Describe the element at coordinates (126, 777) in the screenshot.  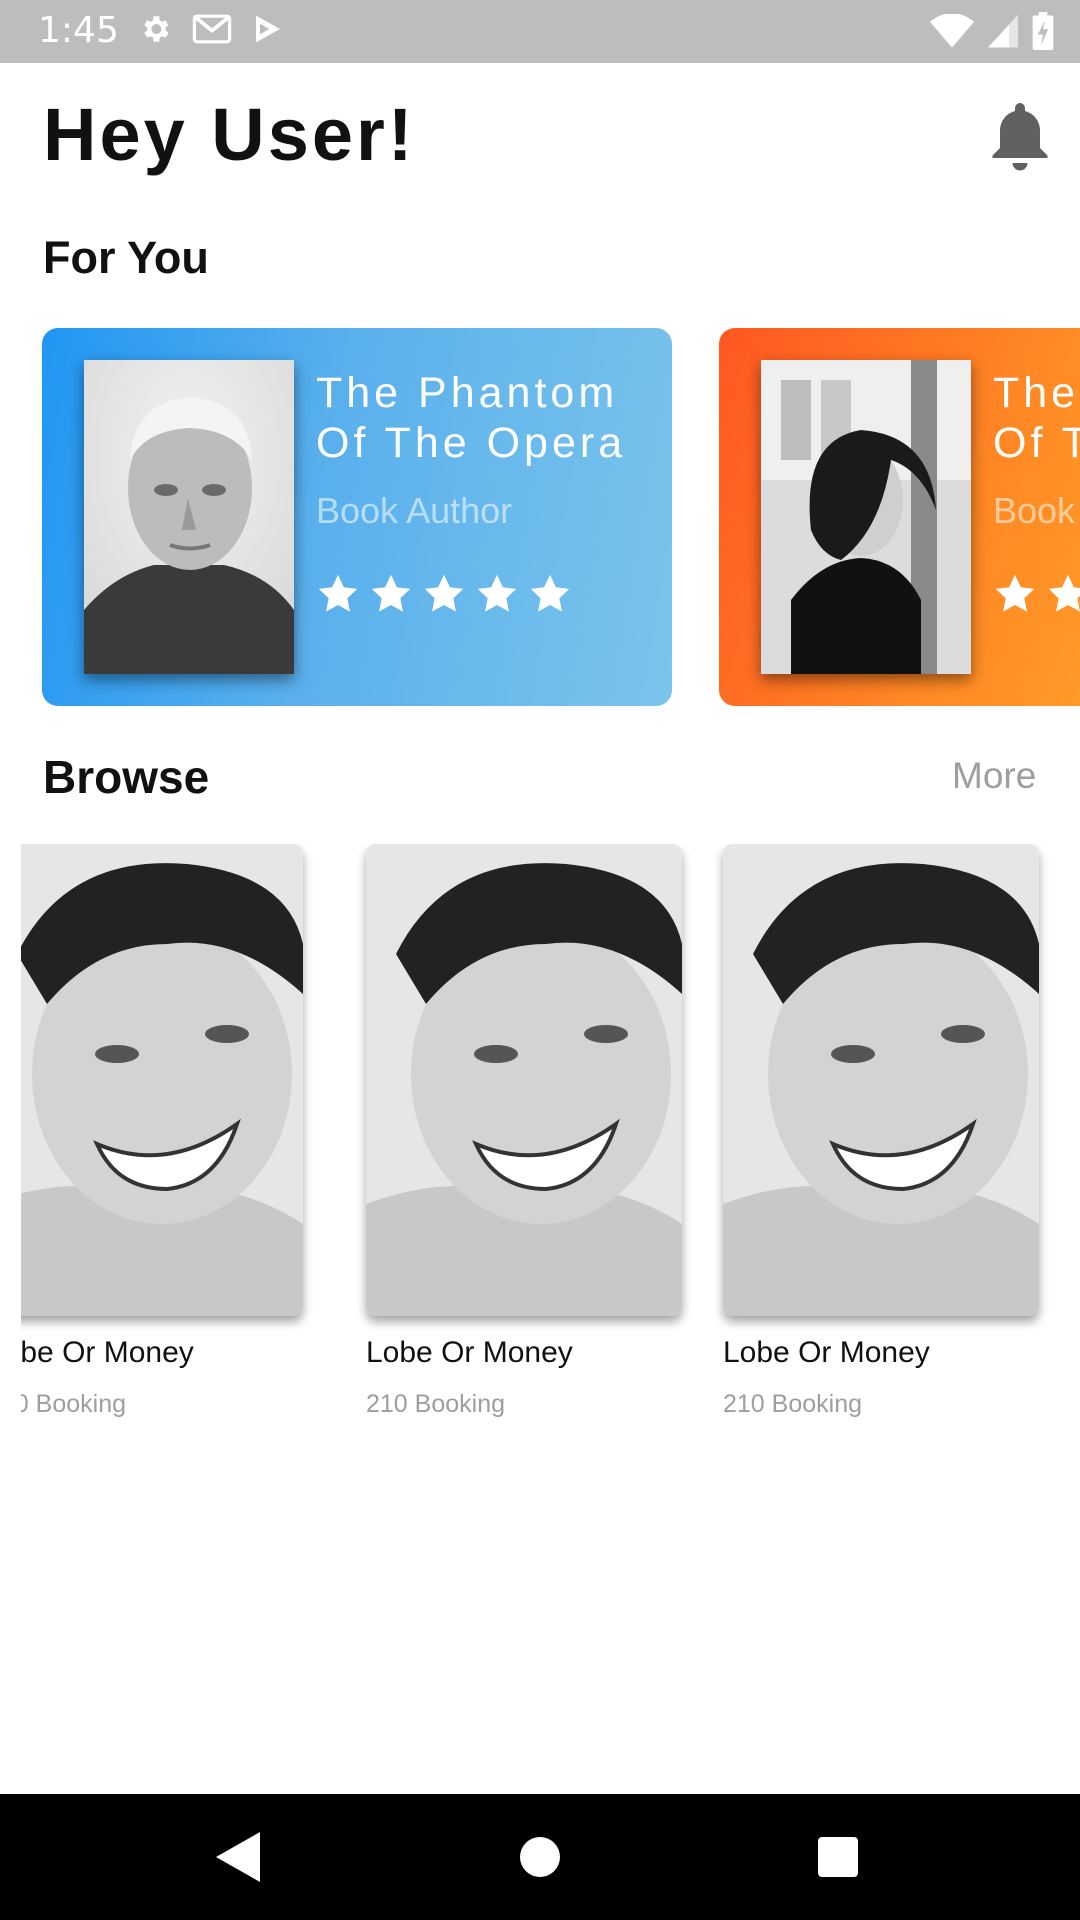
I see `browse-heading: Browse` at that location.